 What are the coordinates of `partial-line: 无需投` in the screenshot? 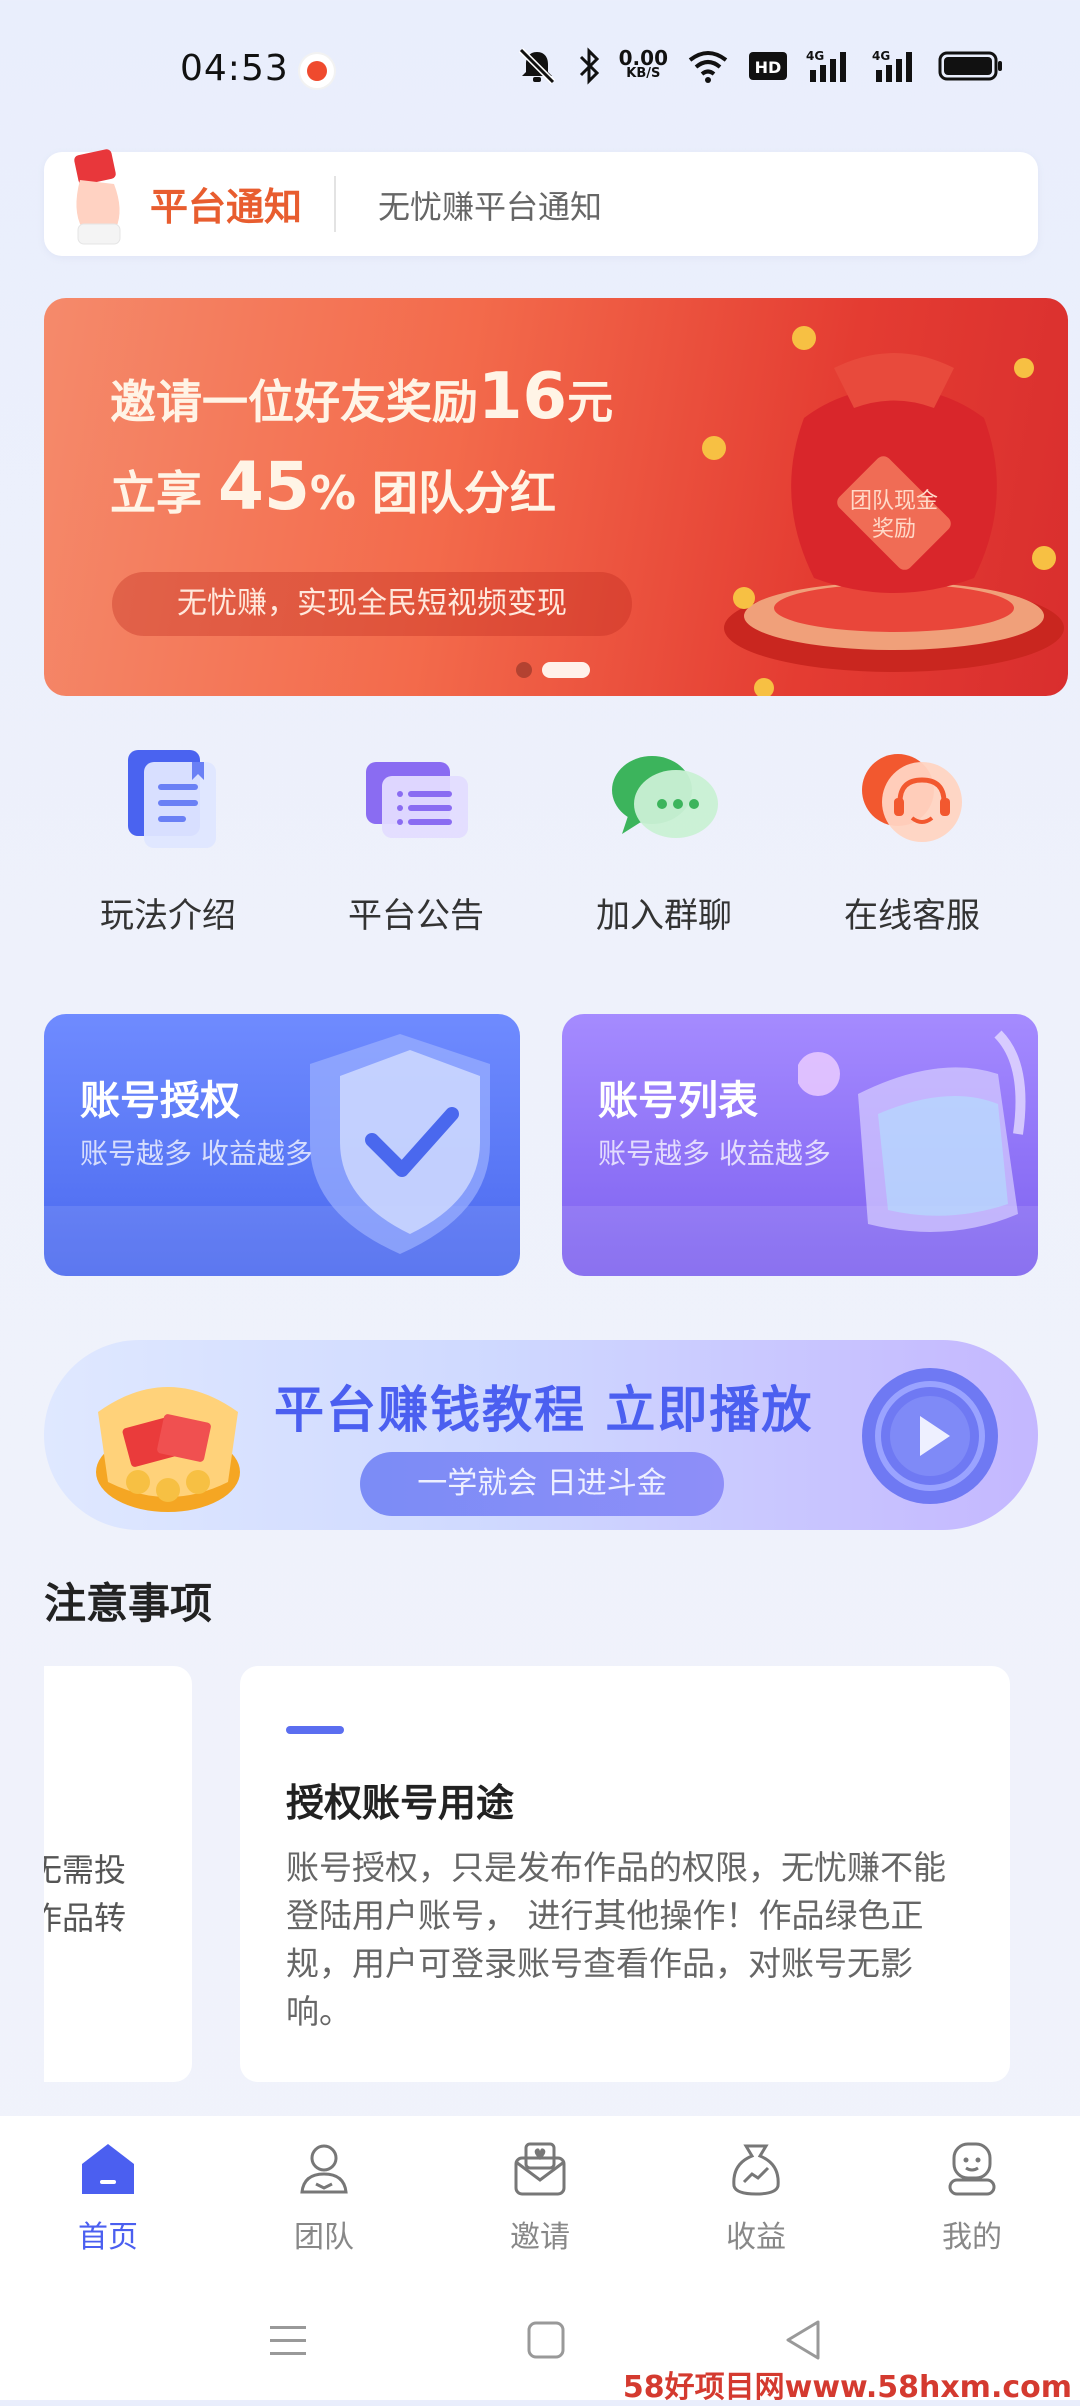 It's located at (85, 1870).